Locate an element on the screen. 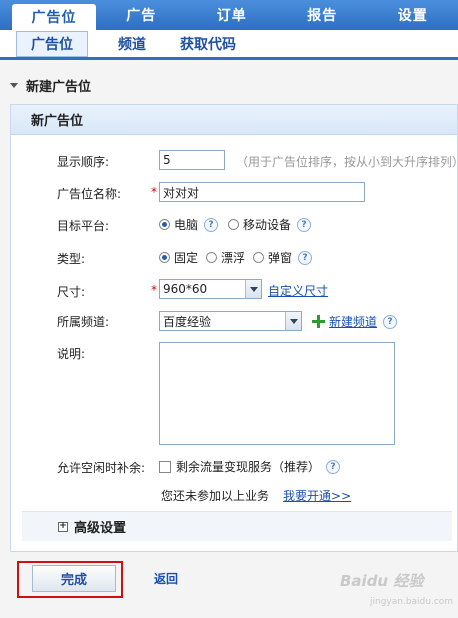 This screenshot has height=618, width=458. channel-select: 百度经验 is located at coordinates (230, 321).